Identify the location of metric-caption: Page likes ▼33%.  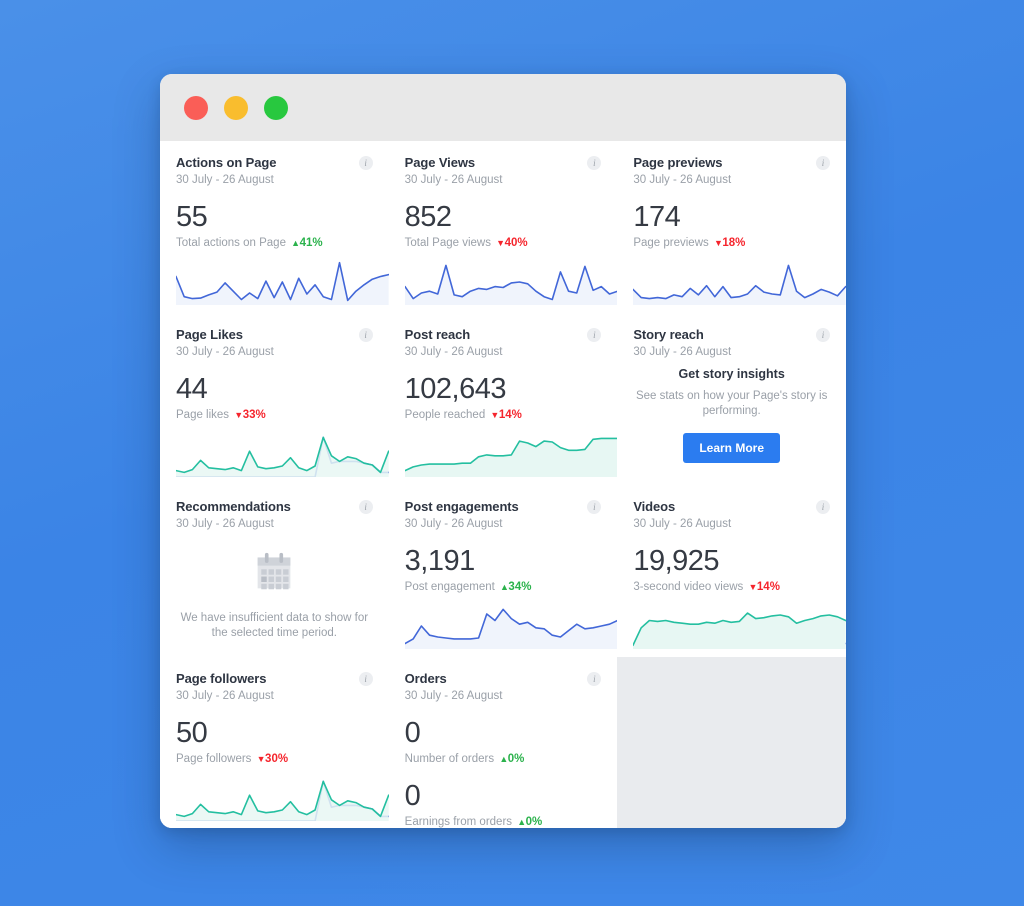
(221, 415).